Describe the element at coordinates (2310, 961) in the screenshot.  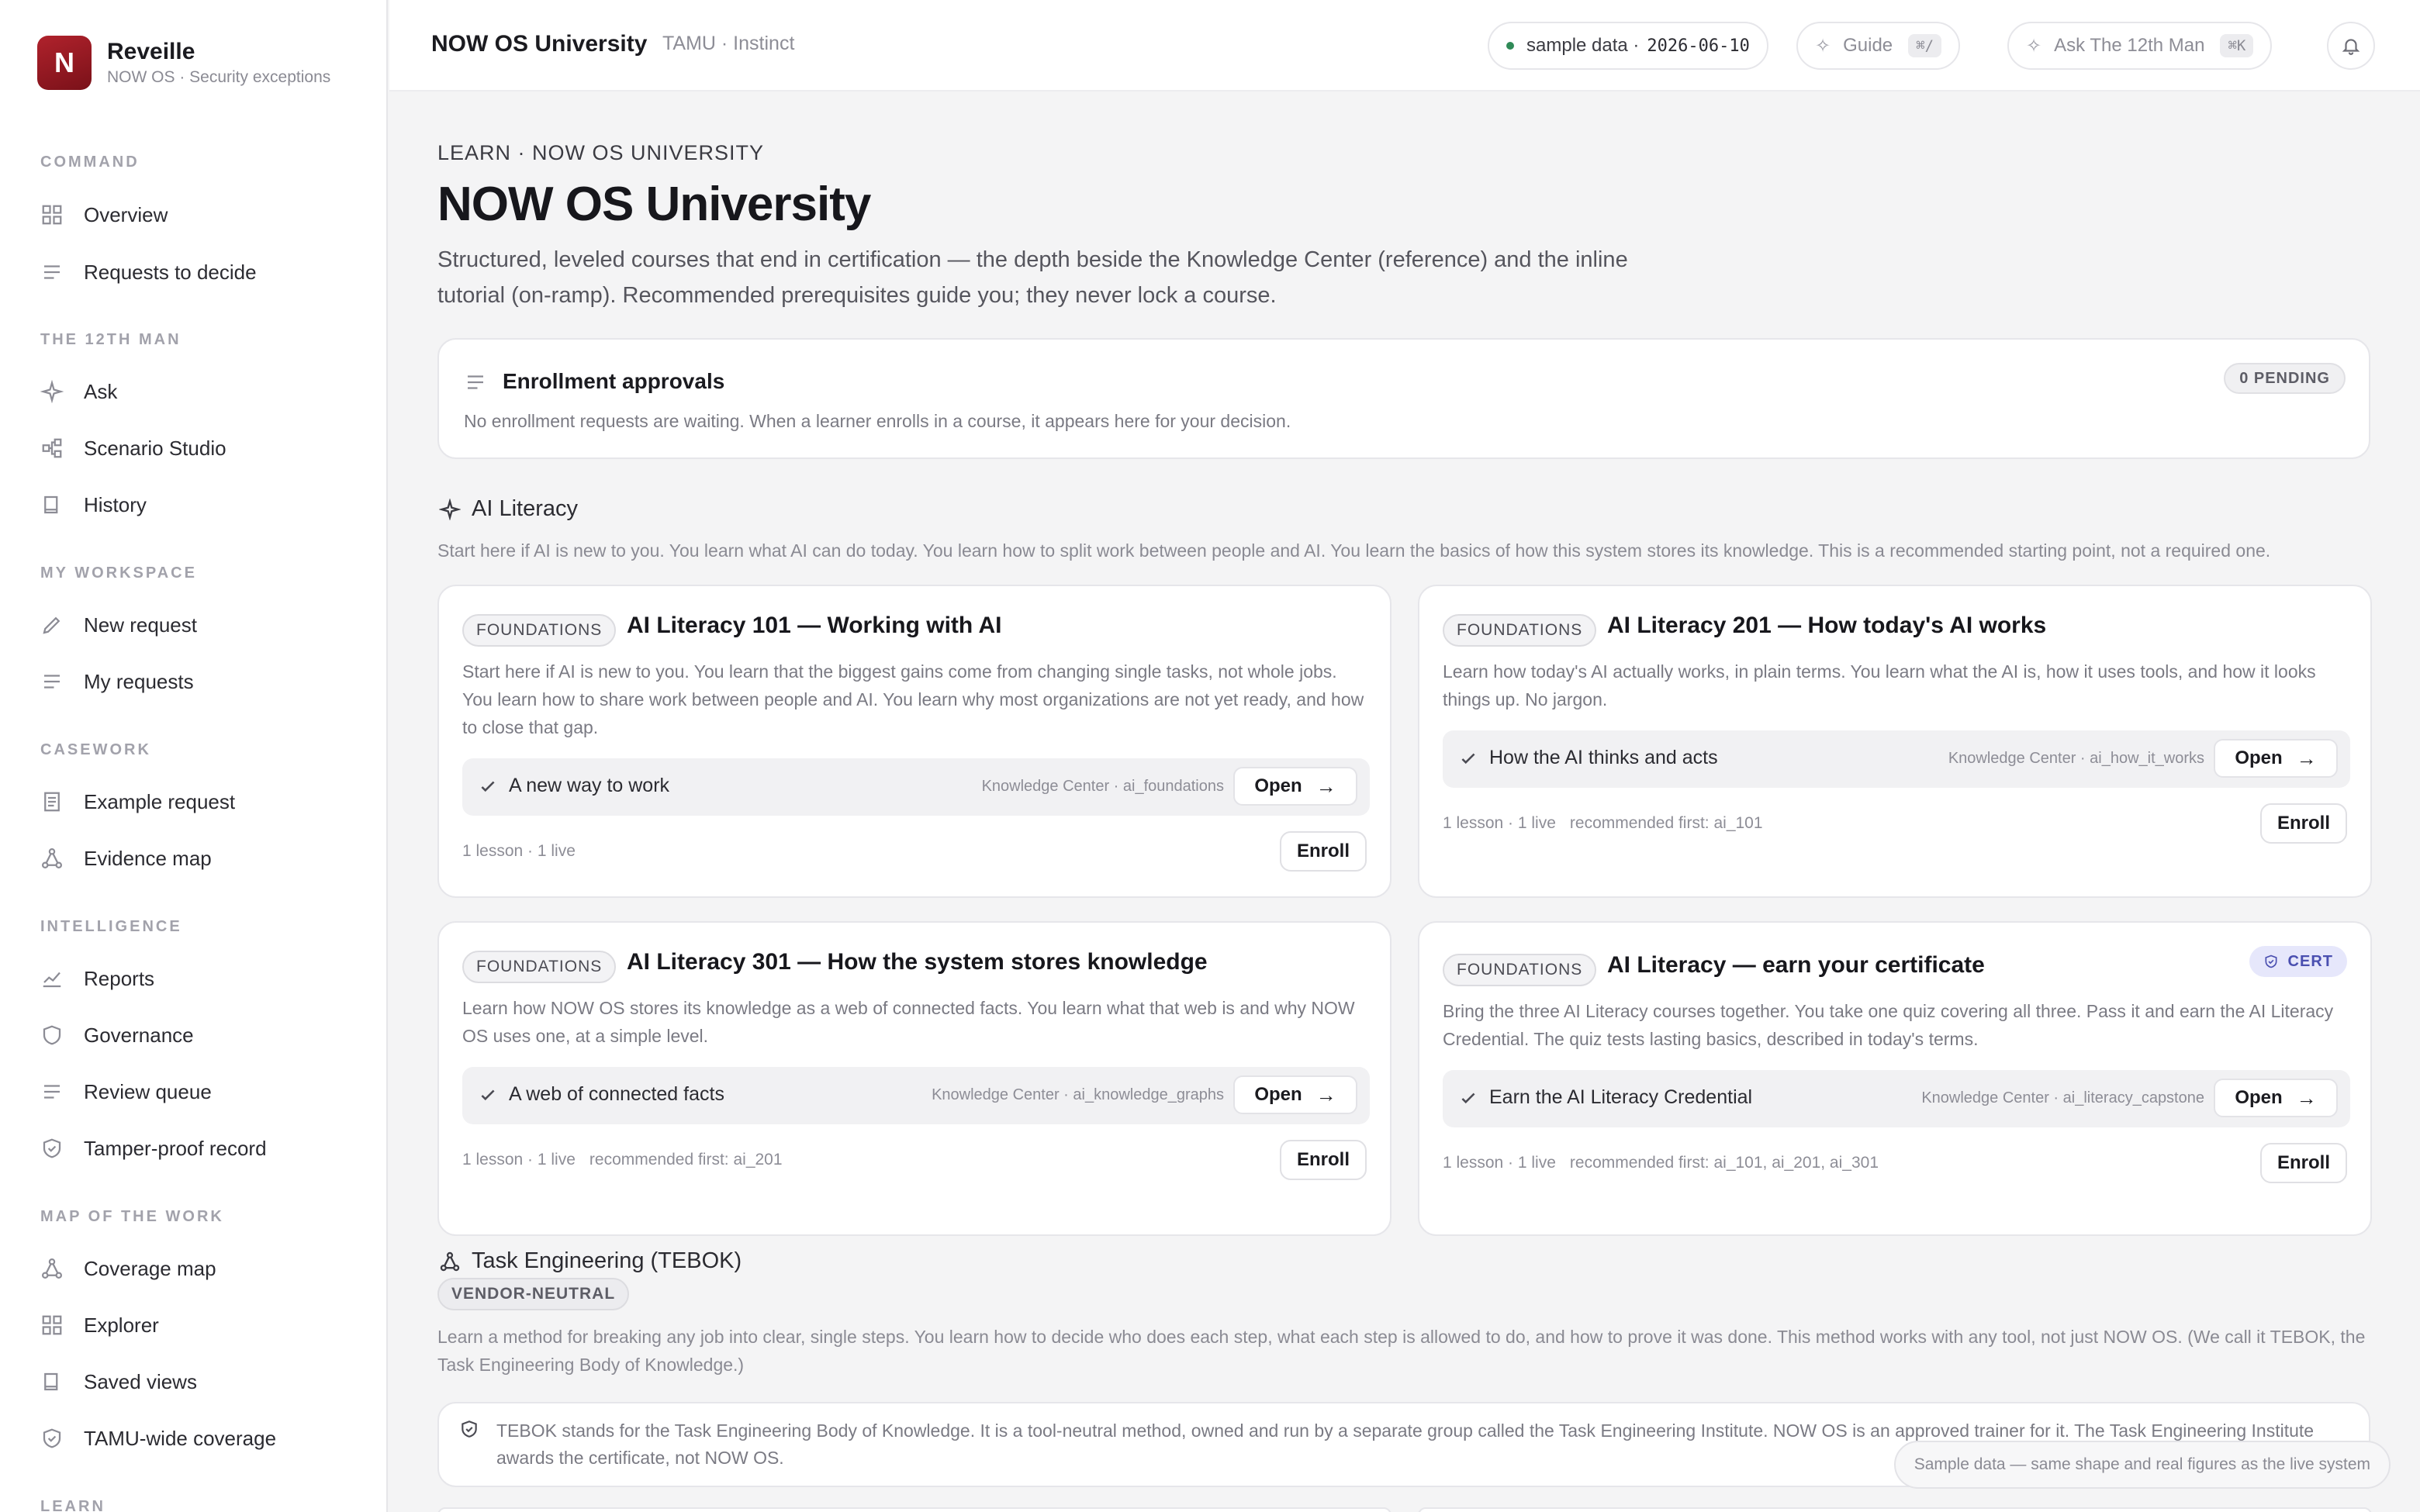
I see `certificate-badge-label: CERT` at that location.